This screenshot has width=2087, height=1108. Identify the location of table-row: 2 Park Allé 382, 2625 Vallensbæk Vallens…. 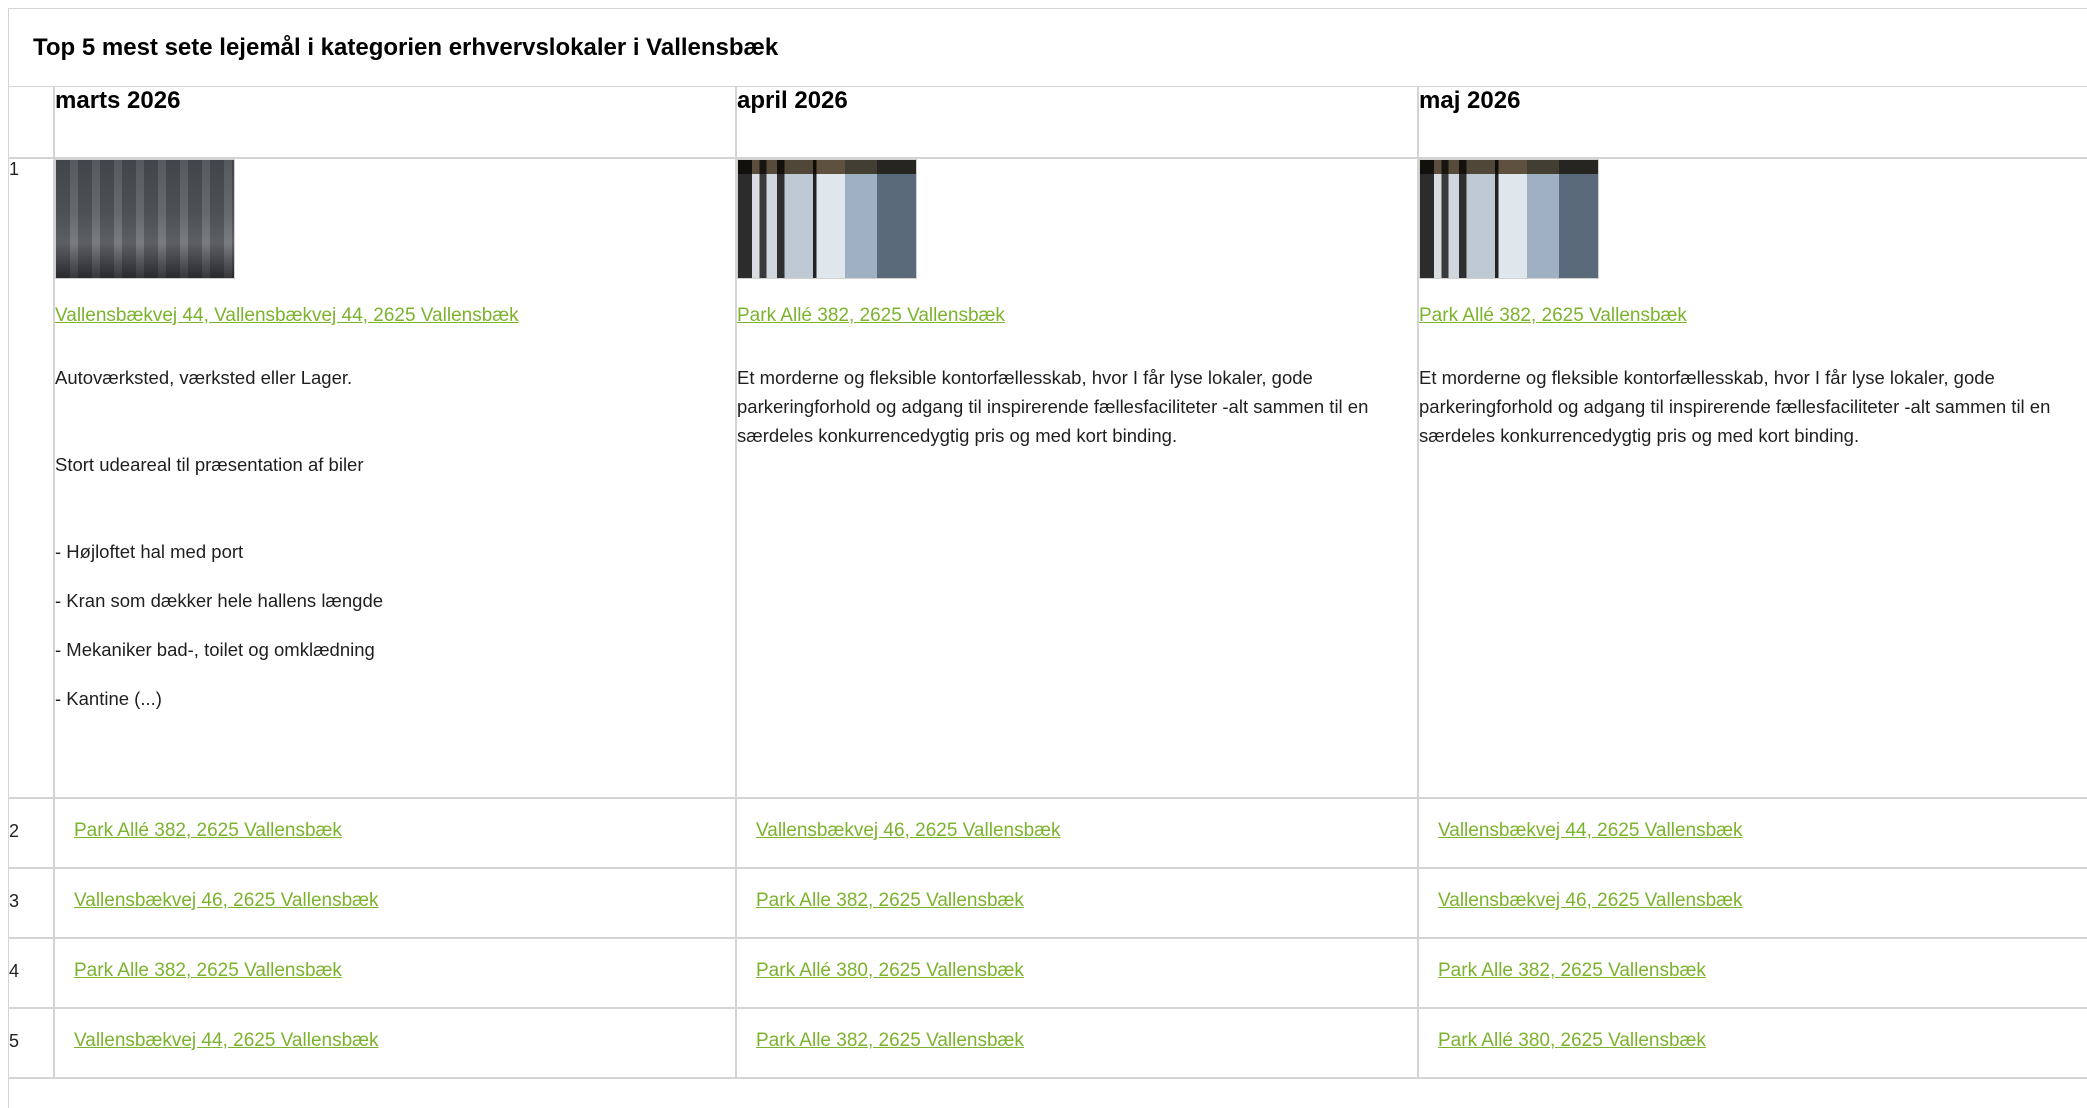
(1048, 833).